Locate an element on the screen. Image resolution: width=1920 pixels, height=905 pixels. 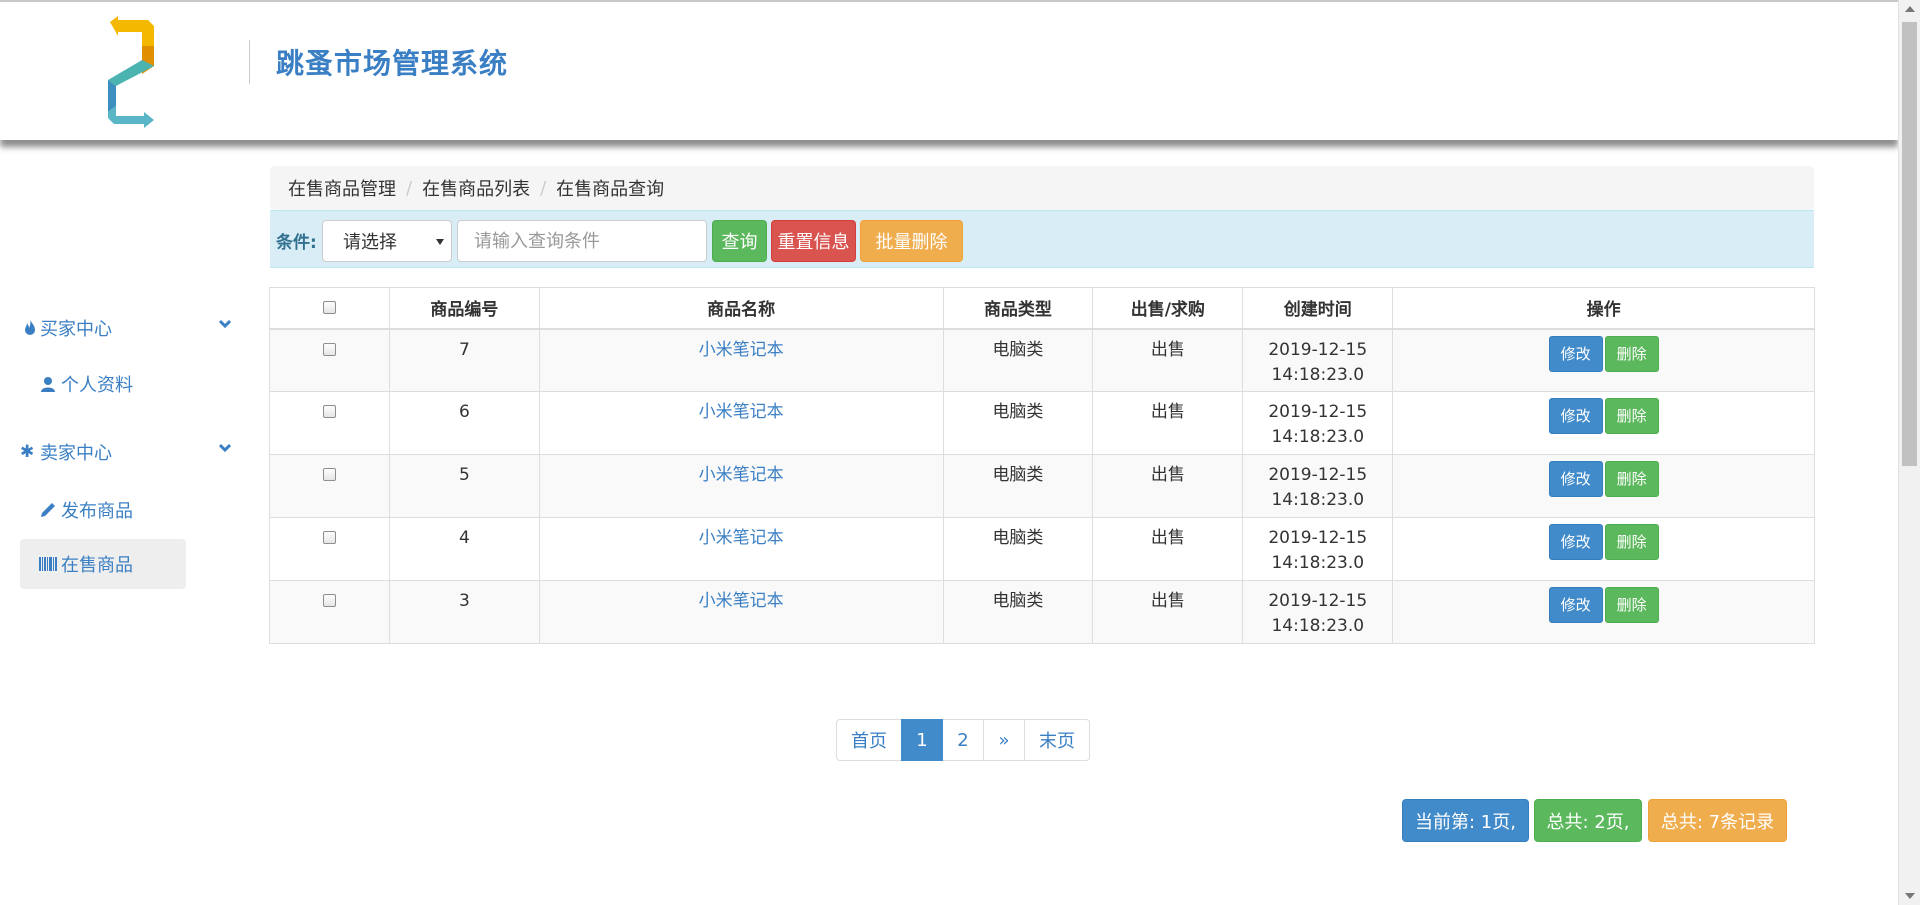
trade-type-cell: 出售 is located at coordinates (1168, 423).